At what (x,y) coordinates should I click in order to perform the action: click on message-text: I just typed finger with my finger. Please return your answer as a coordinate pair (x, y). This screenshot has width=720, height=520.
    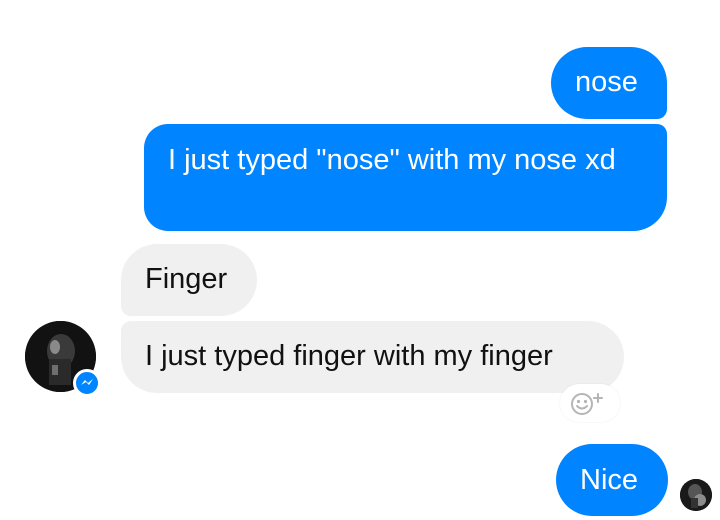
    Looking at the image, I should click on (349, 356).